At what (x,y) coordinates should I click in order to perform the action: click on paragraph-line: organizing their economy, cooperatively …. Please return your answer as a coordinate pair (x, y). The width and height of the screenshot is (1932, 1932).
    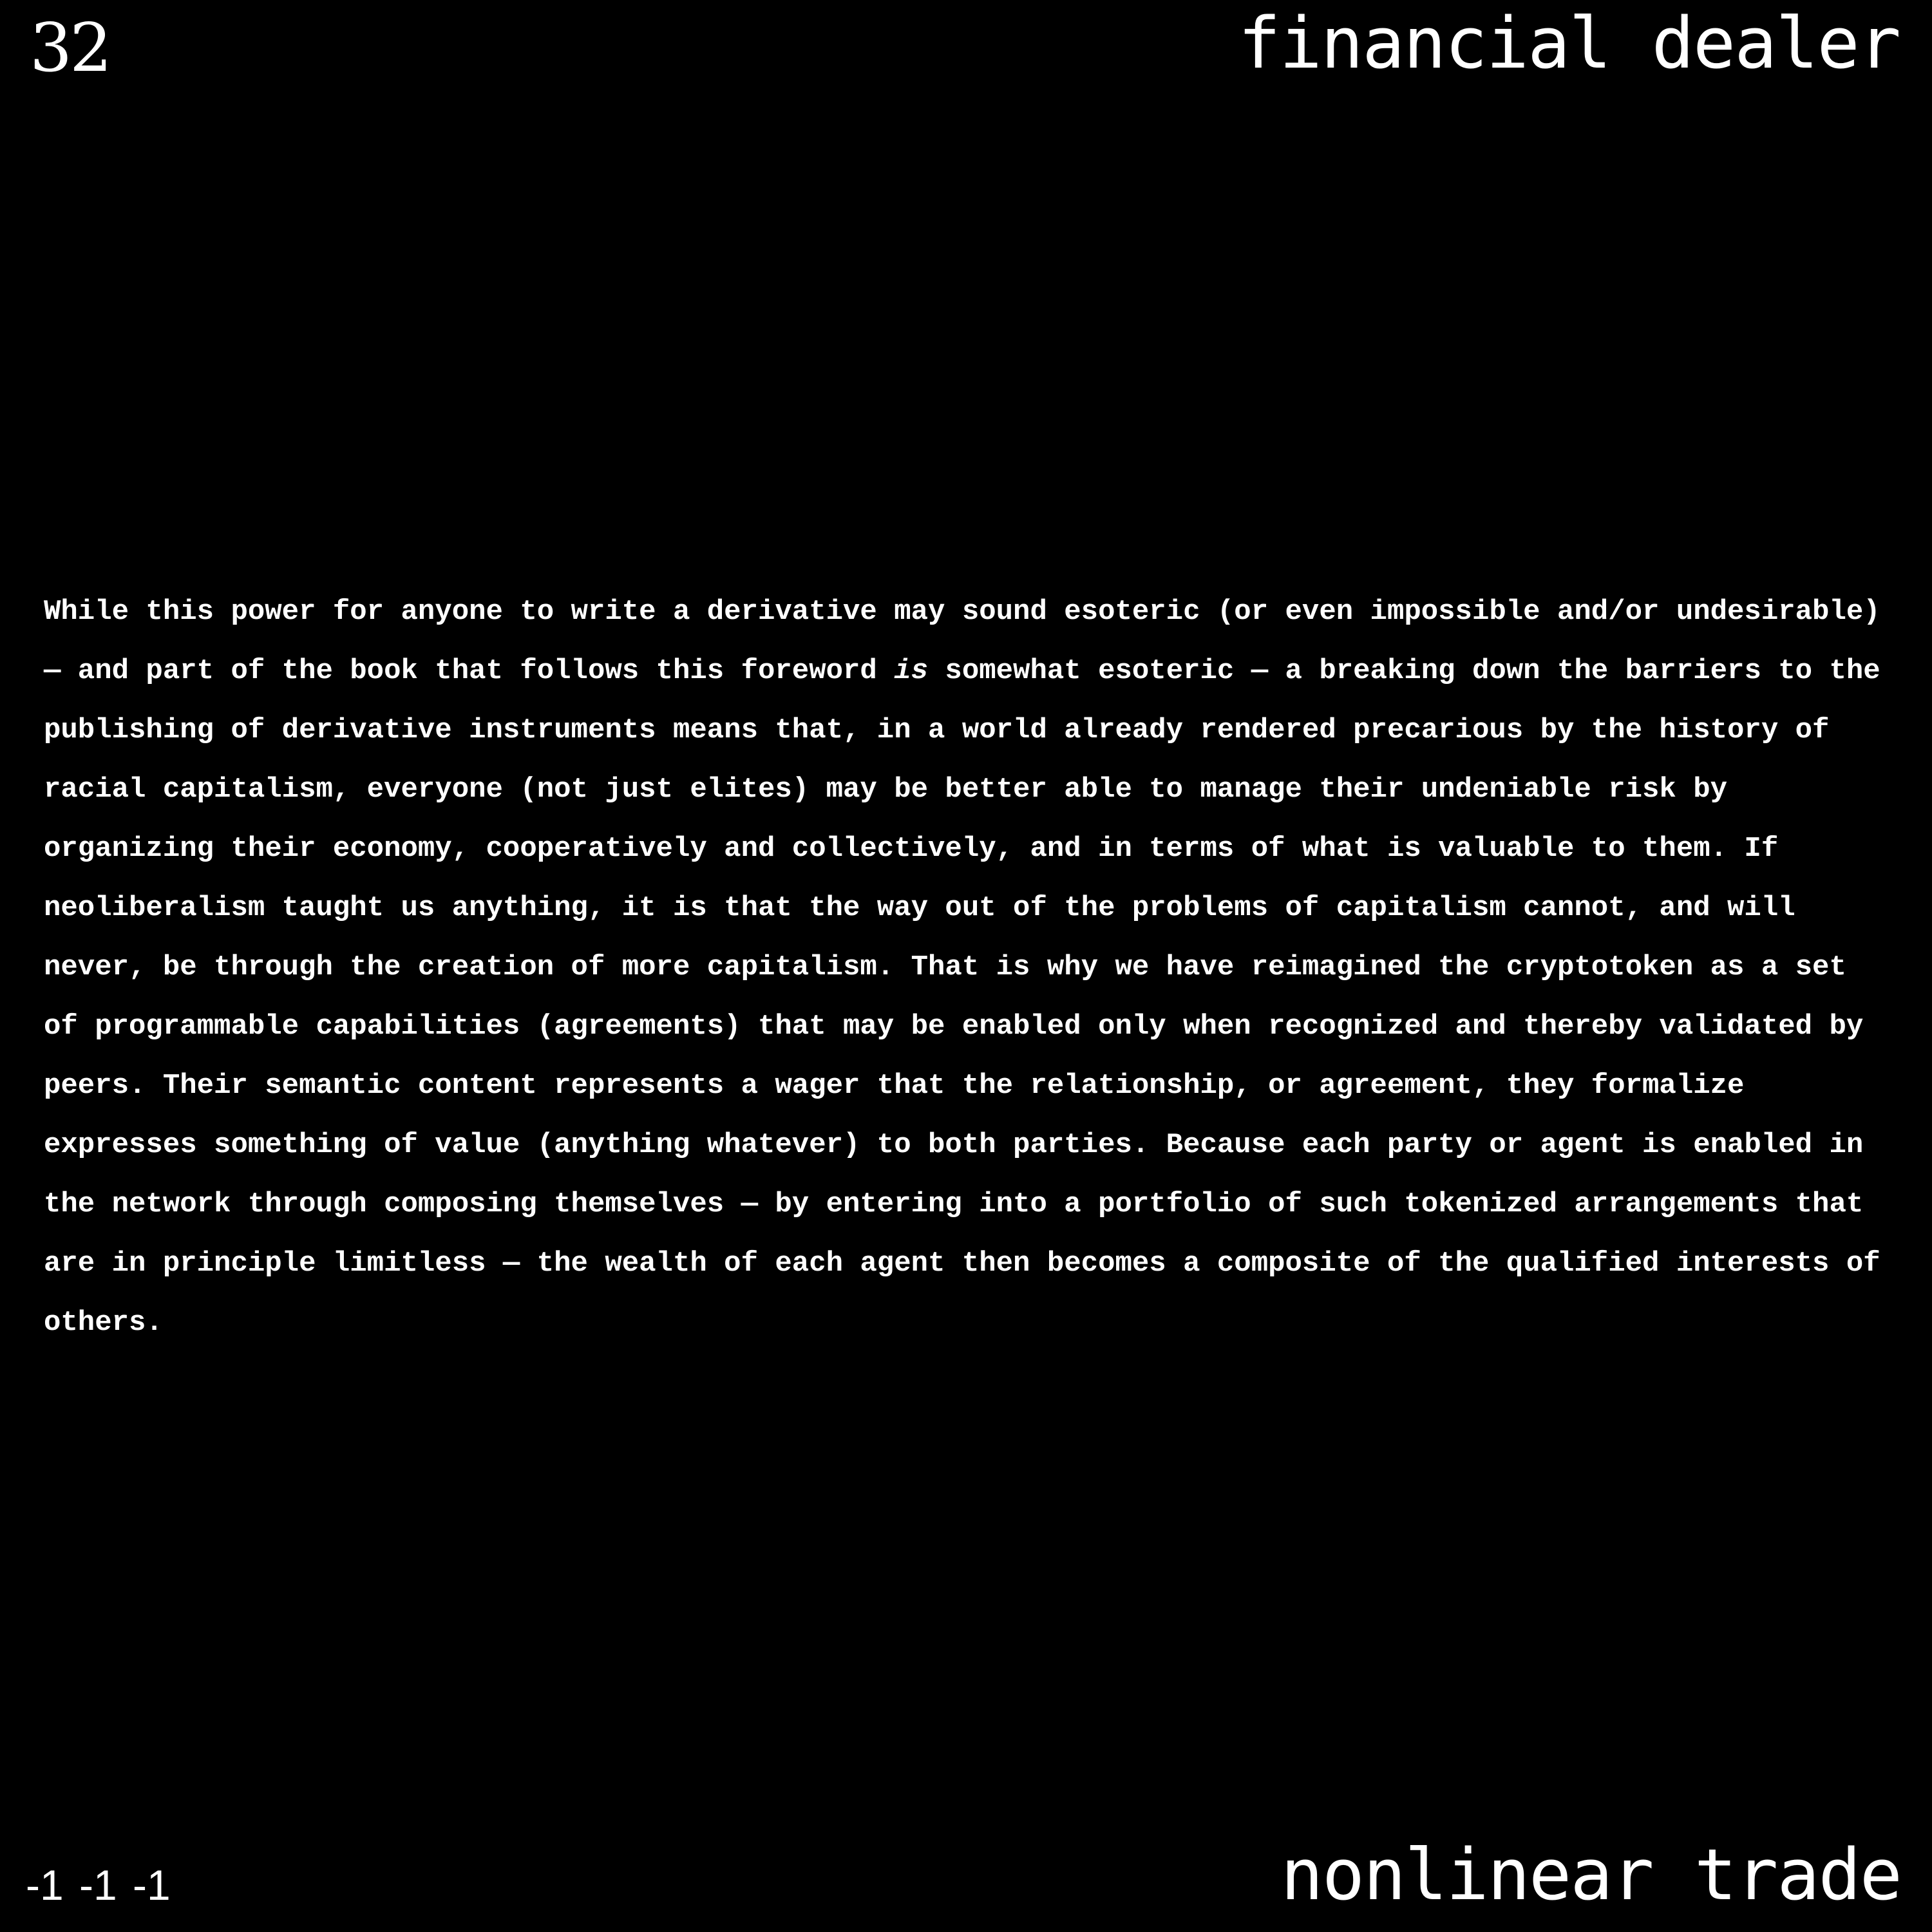
    Looking at the image, I should click on (911, 849).